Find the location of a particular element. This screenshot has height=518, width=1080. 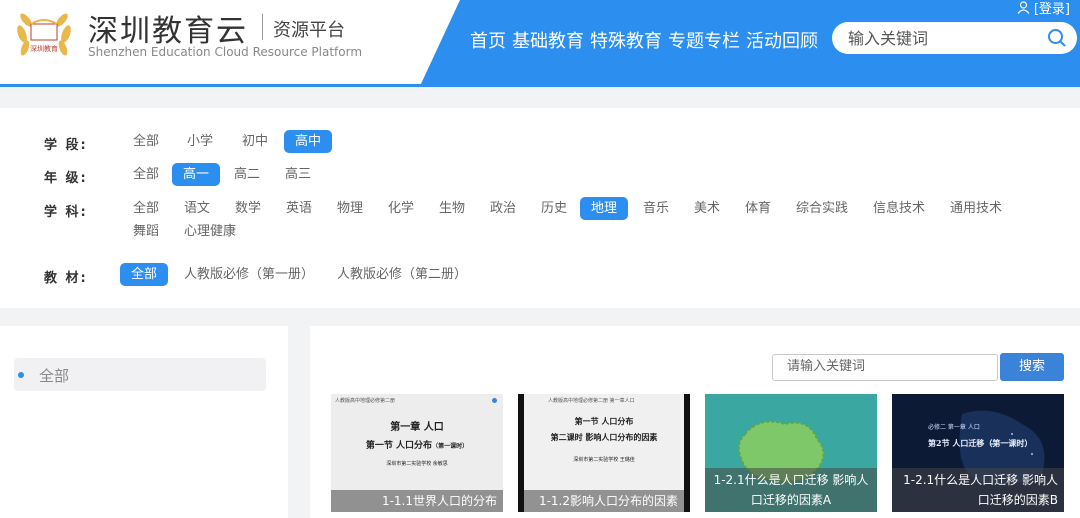

search-button: 搜索 is located at coordinates (1032, 367).